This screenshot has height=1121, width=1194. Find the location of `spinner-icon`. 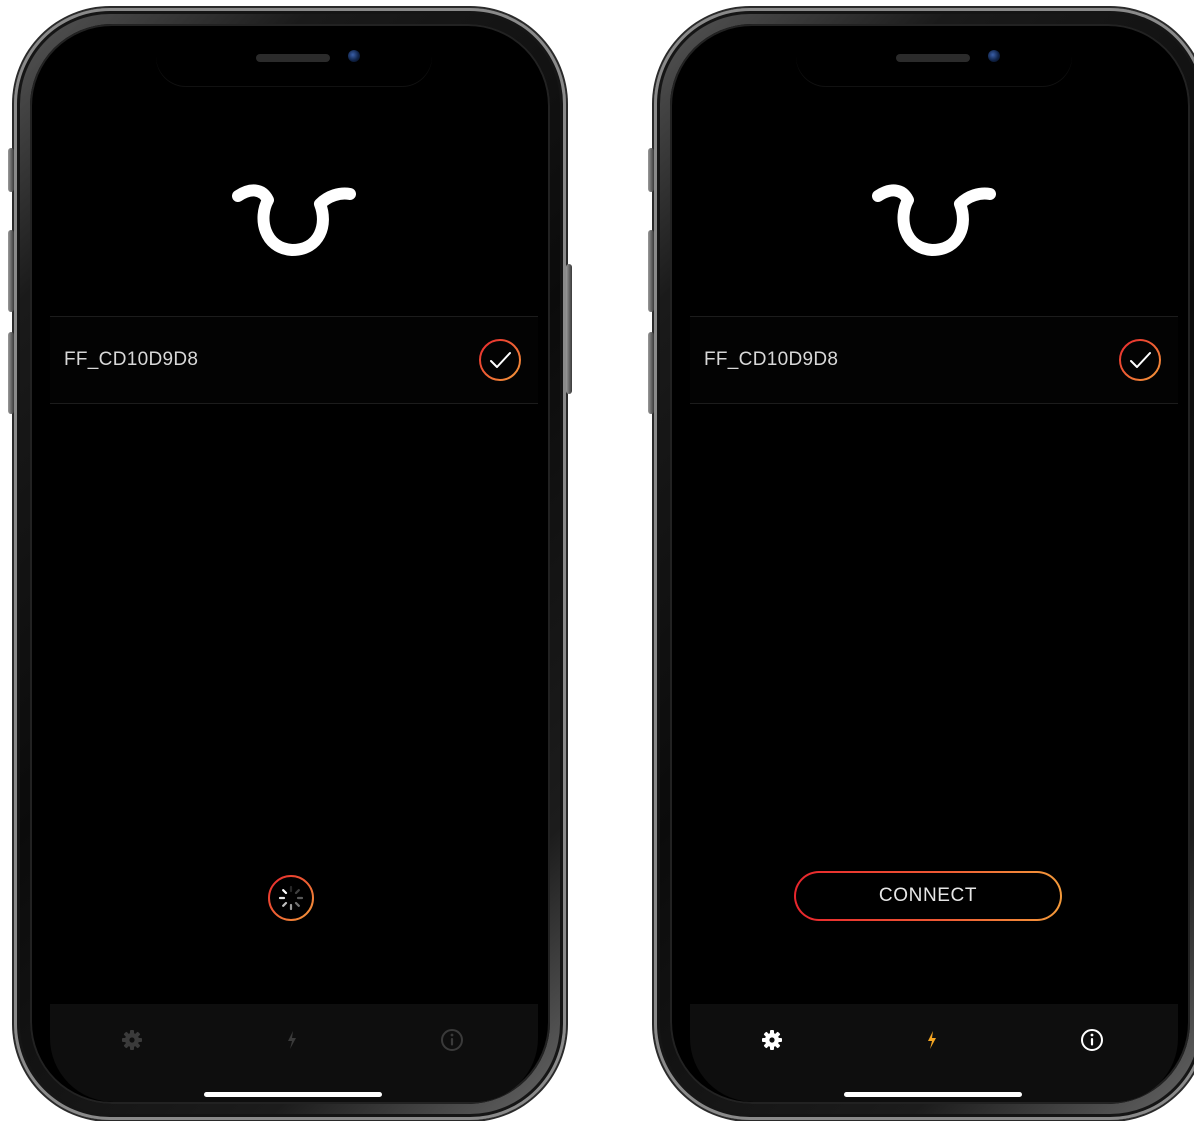

spinner-icon is located at coordinates (291, 898).